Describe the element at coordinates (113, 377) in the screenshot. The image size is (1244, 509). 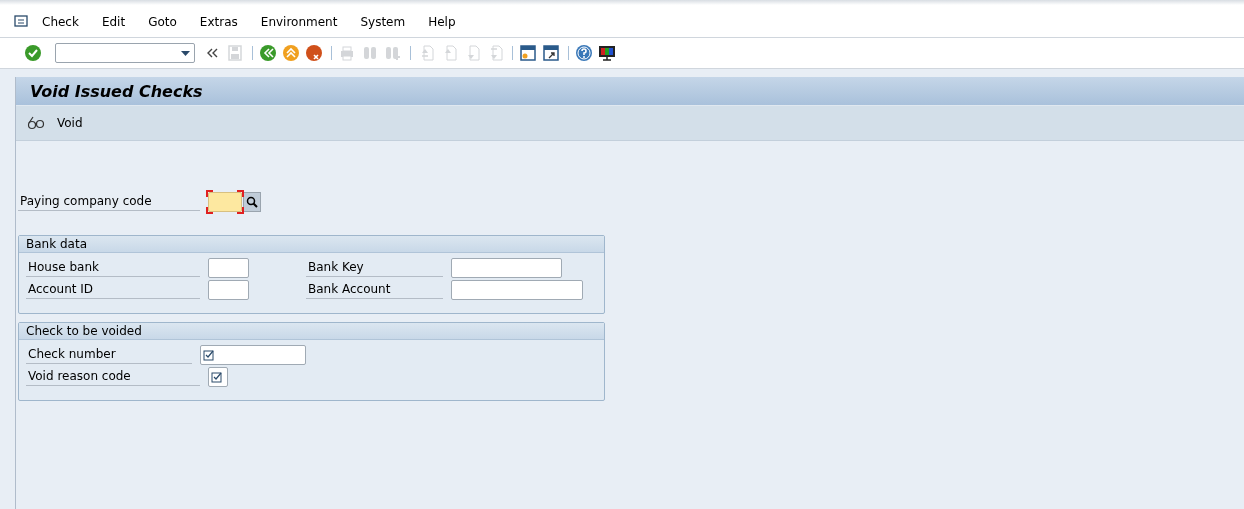
I see `field-label: Void reason code` at that location.